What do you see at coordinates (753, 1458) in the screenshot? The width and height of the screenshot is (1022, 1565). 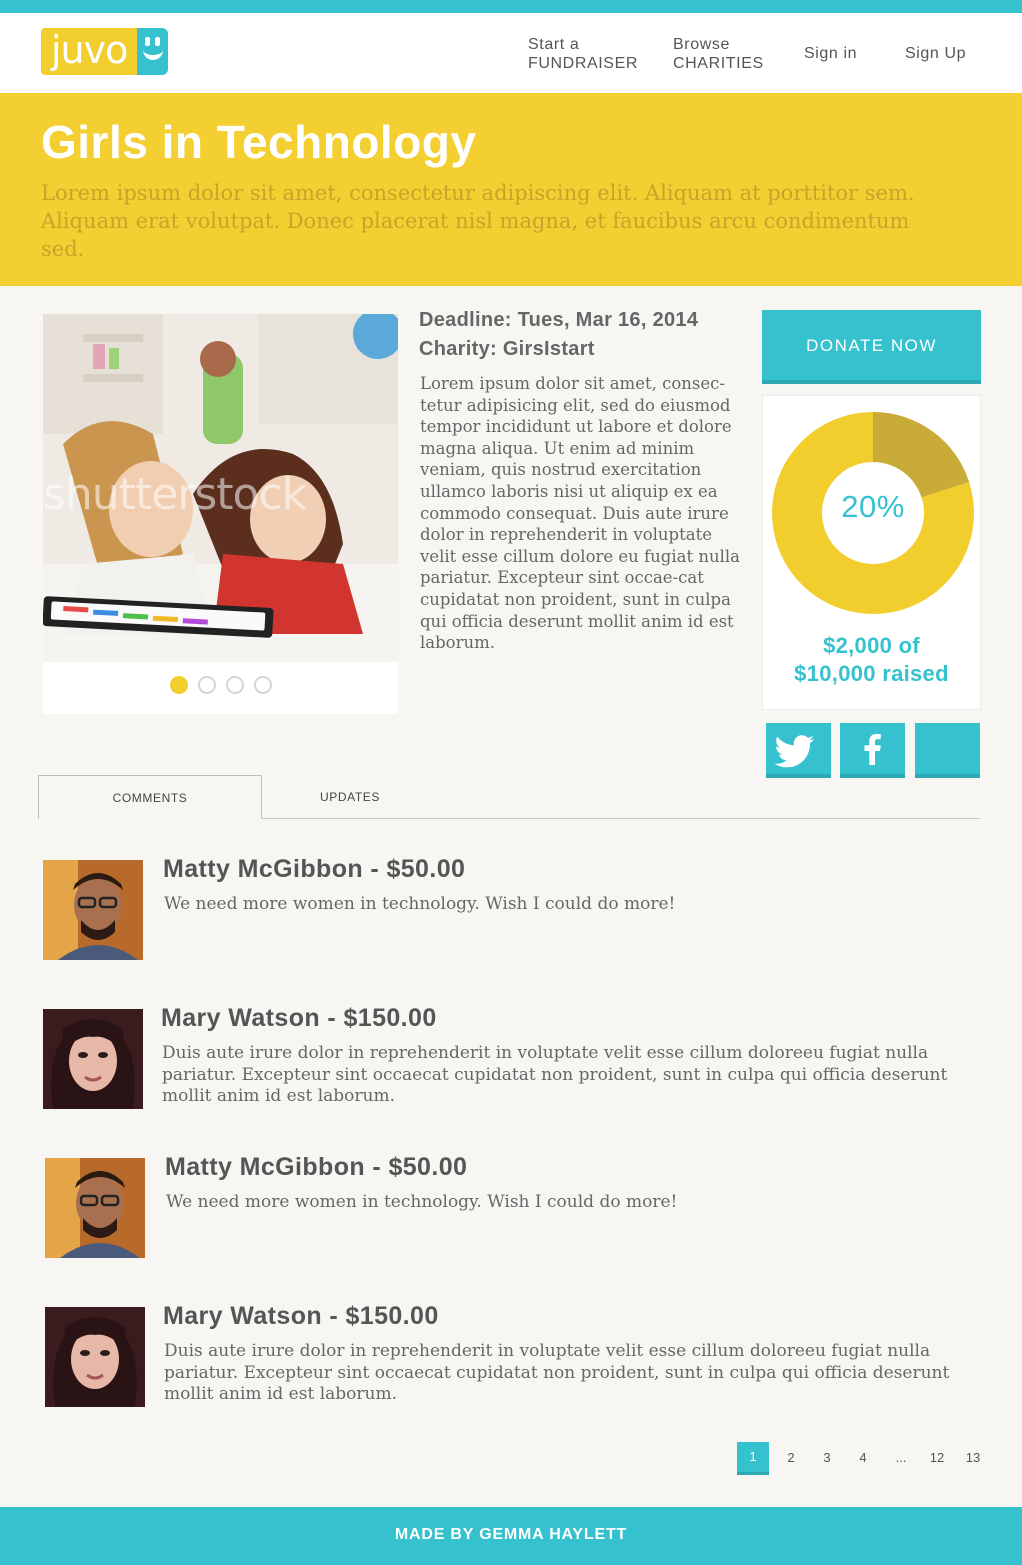 I see `page-1: 1` at bounding box center [753, 1458].